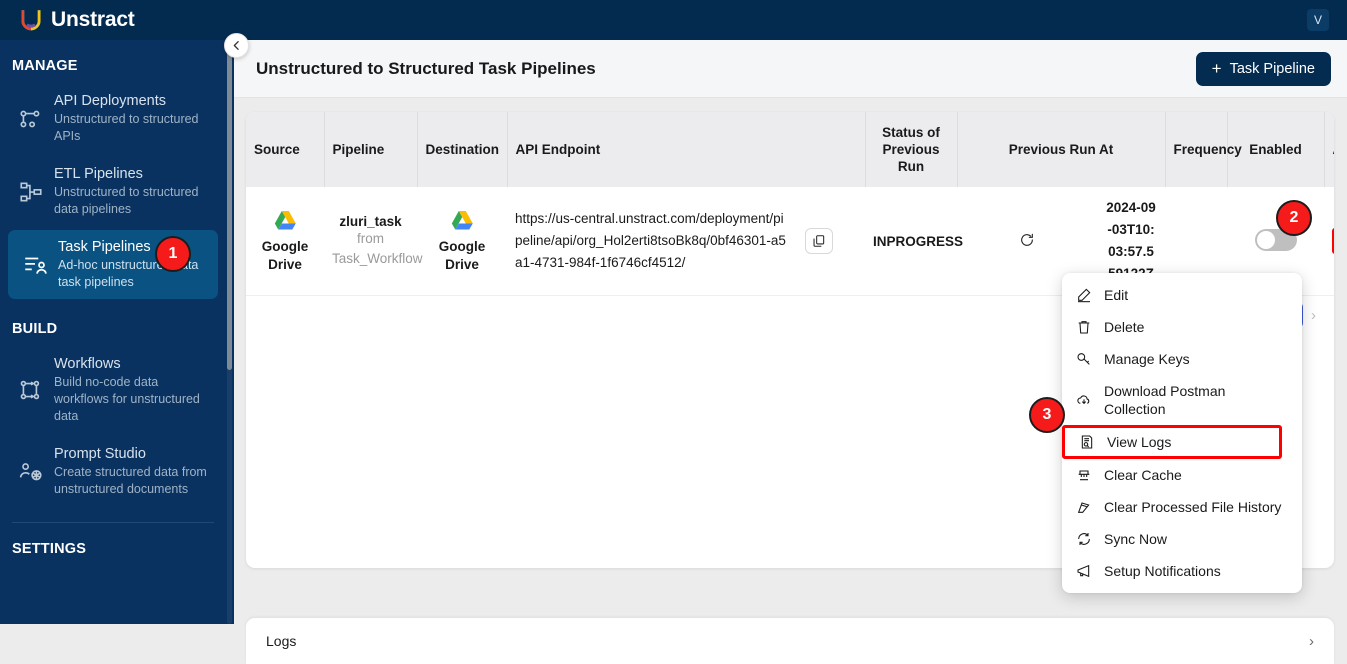 The image size is (1347, 664). What do you see at coordinates (110, 101) in the screenshot?
I see `sidebar-item-label: API Deployments` at bounding box center [110, 101].